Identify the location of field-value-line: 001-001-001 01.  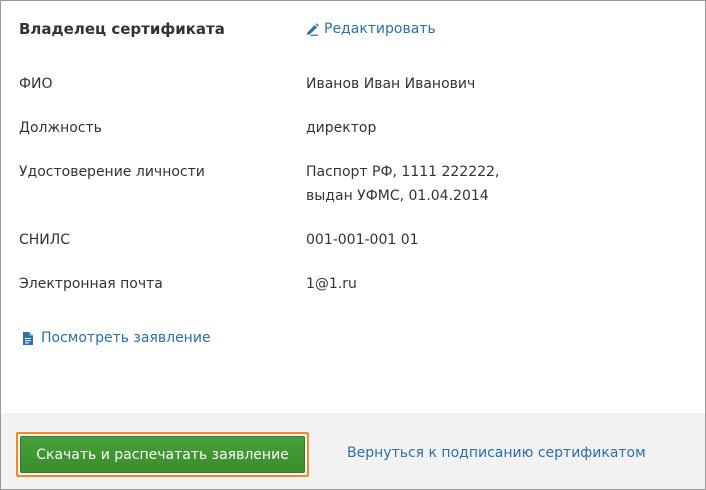
(362, 240).